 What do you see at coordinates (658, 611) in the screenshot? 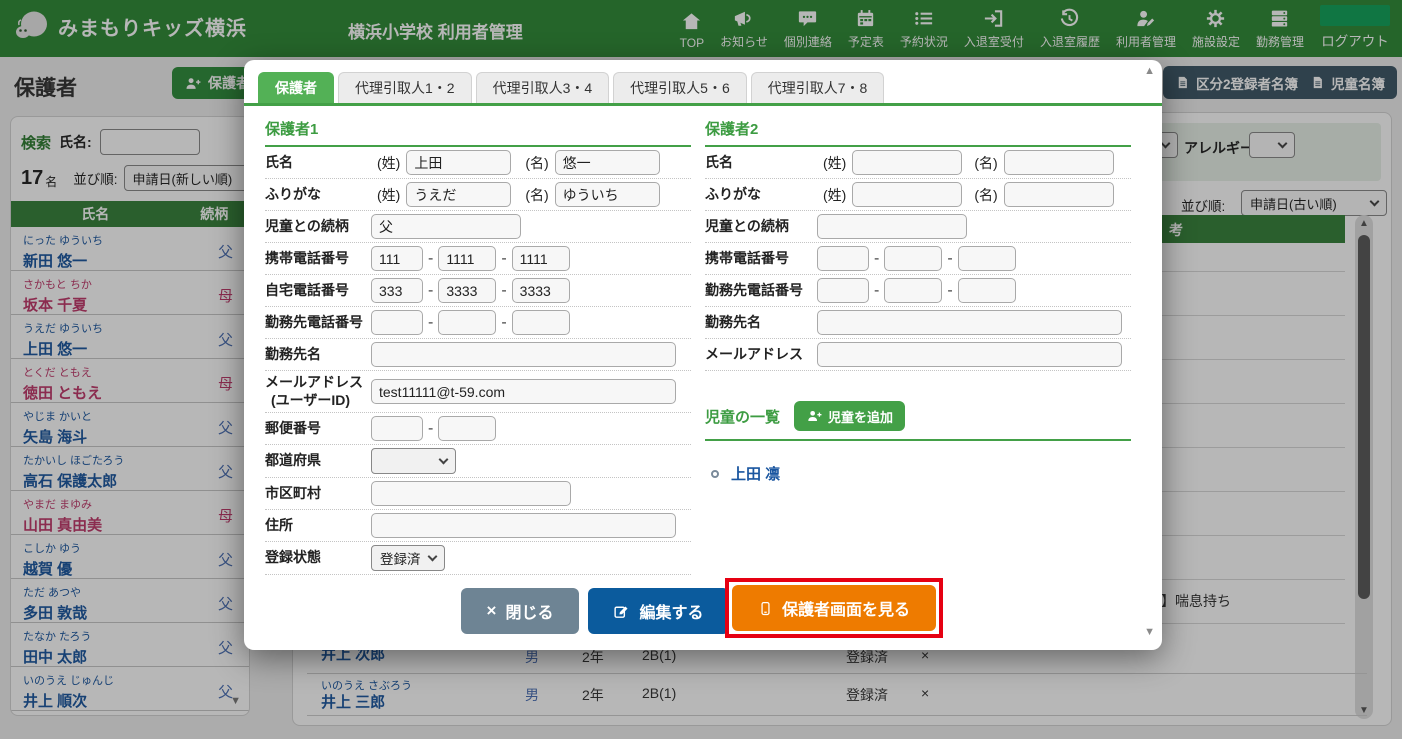
I see `edit-button: 編集する` at bounding box center [658, 611].